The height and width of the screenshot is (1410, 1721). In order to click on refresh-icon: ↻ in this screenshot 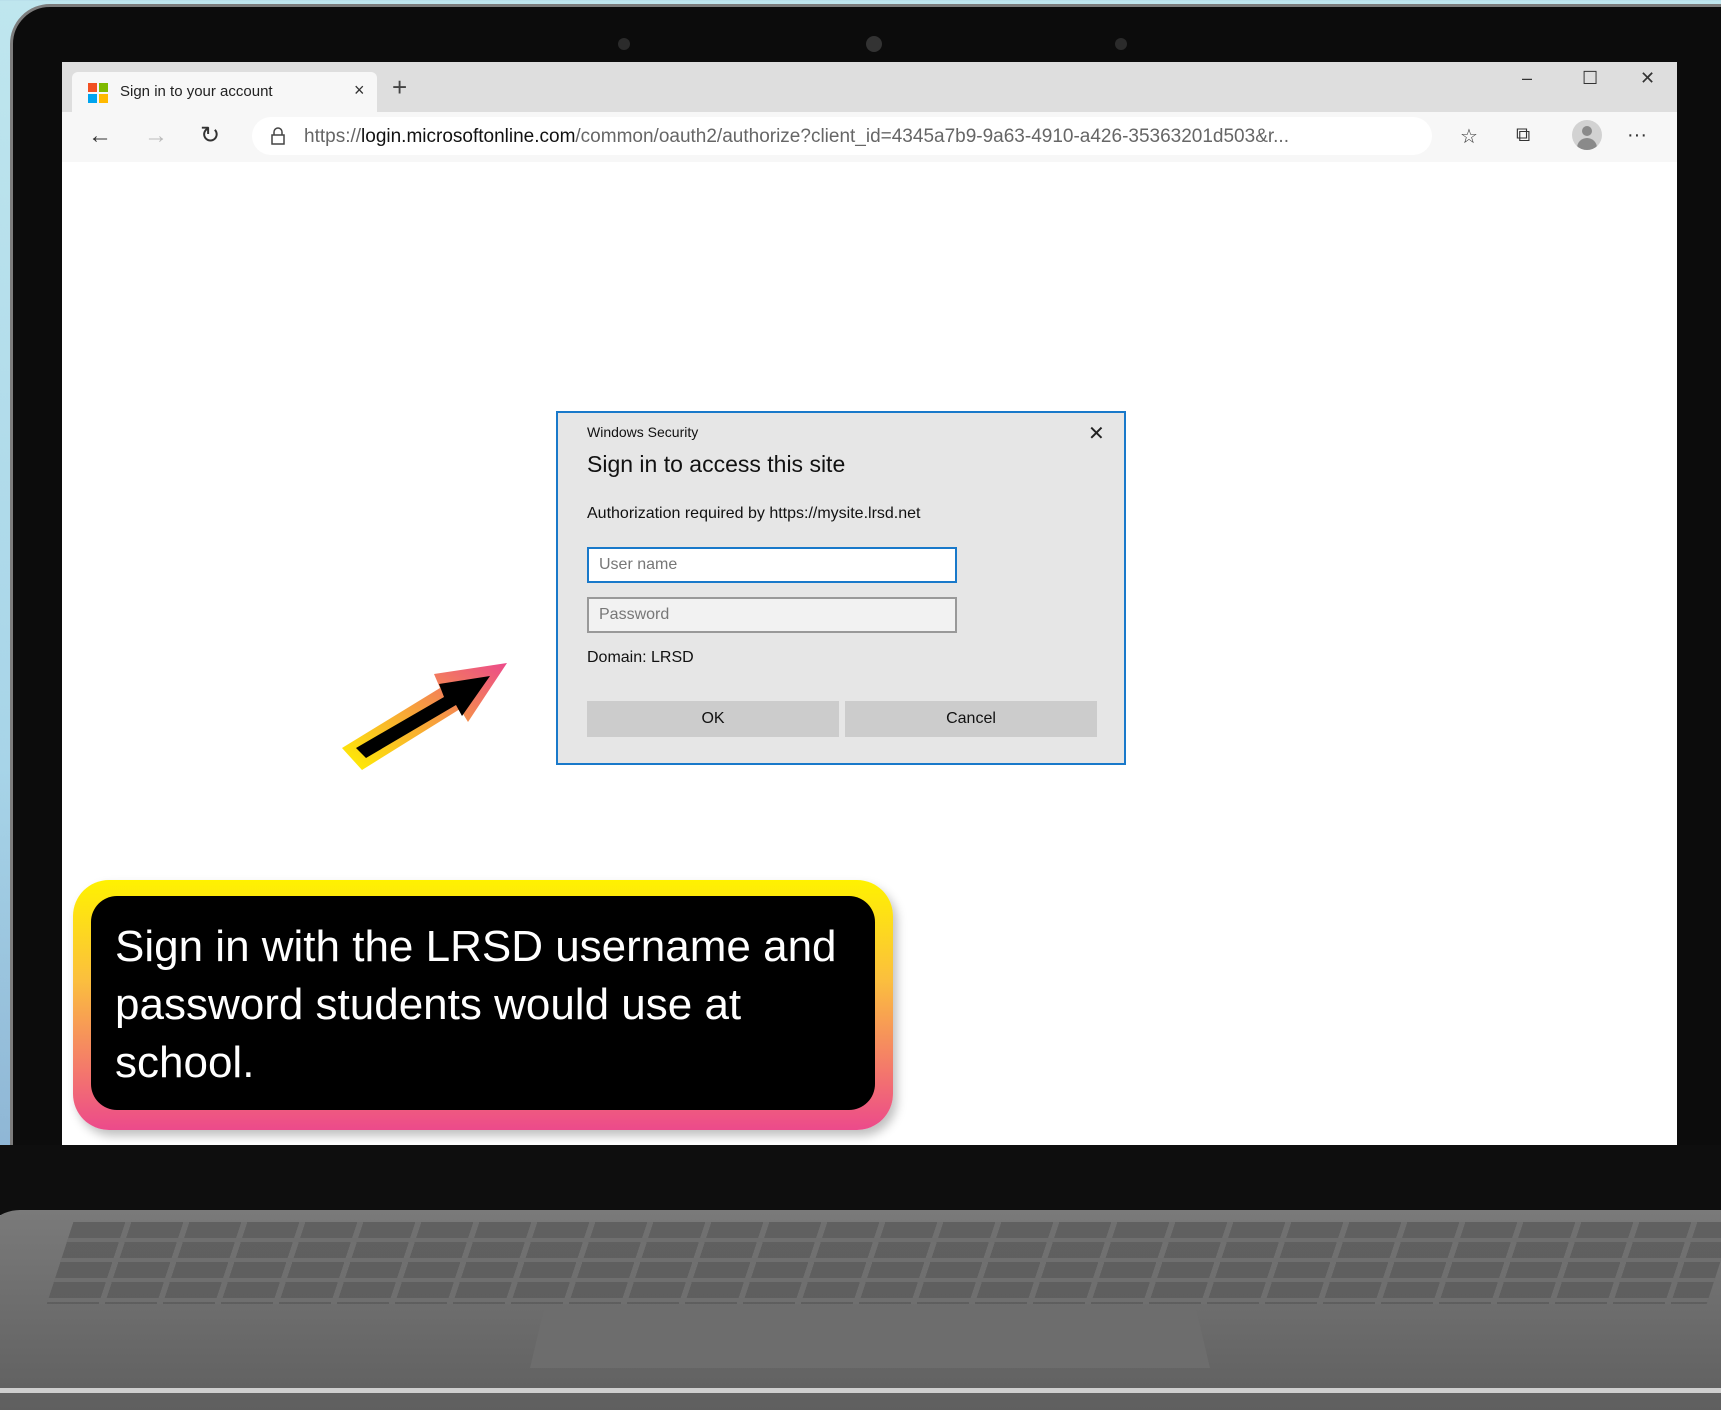, I will do `click(210, 136)`.